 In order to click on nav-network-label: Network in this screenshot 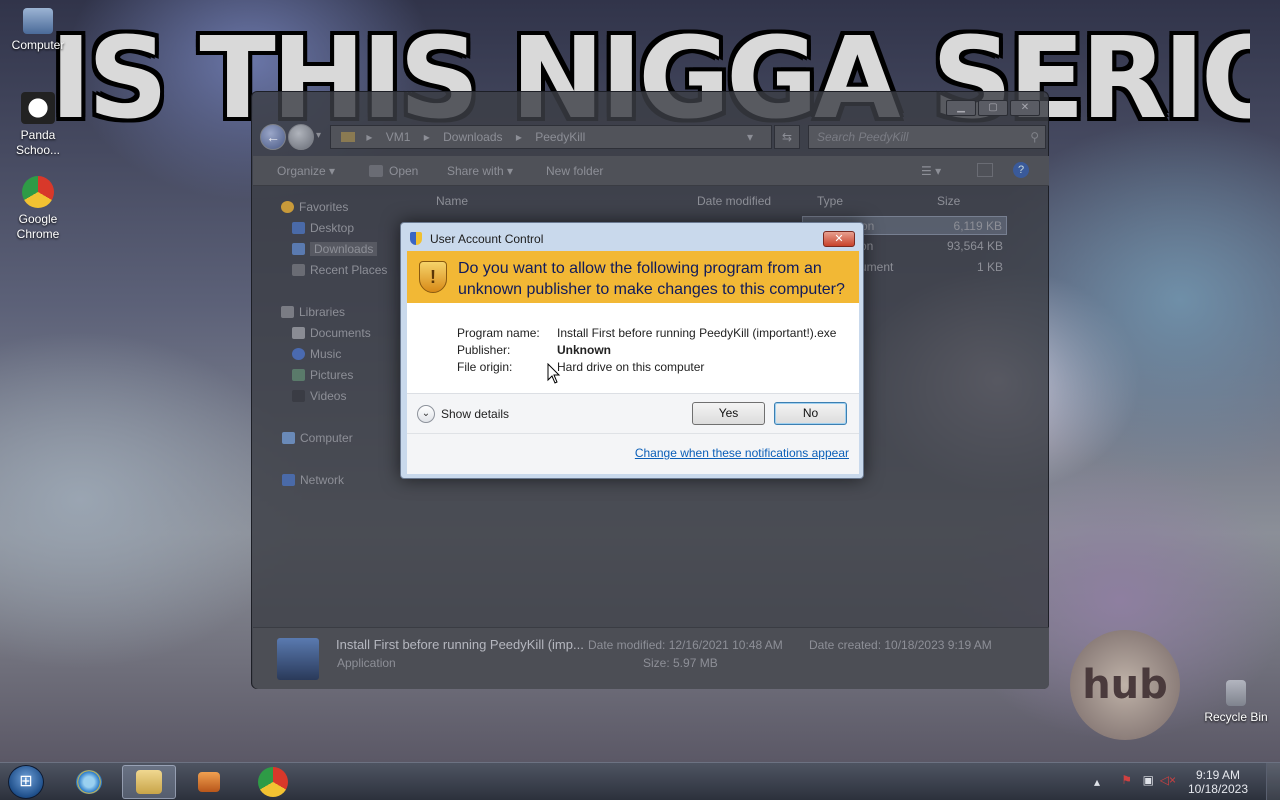, I will do `click(322, 480)`.